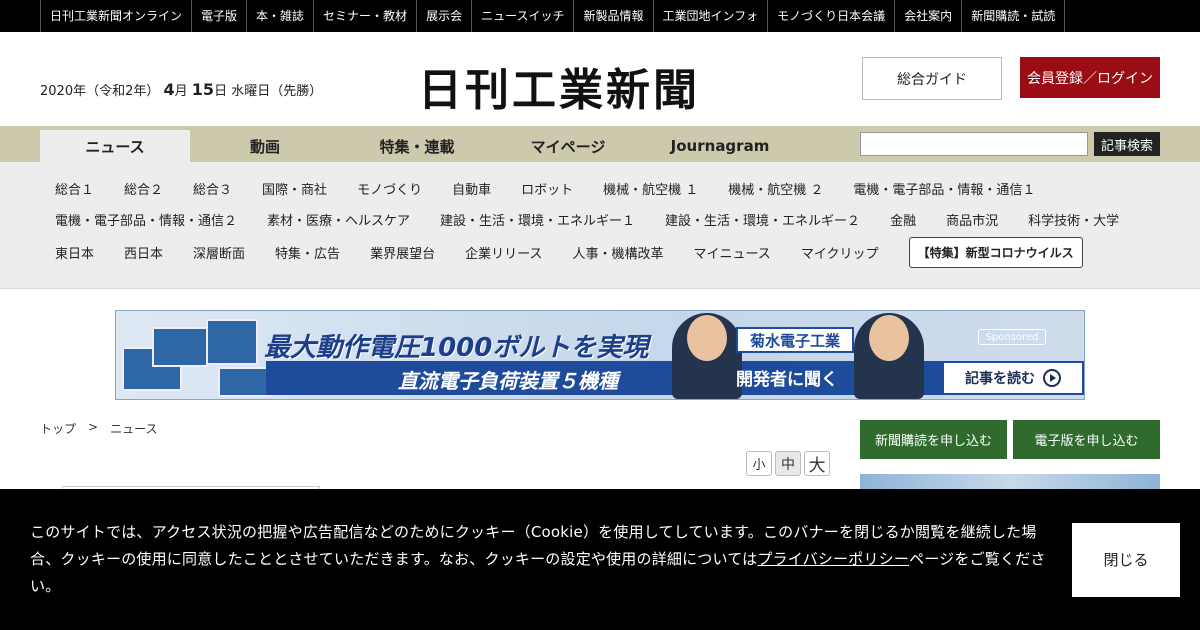 The width and height of the screenshot is (1200, 630). What do you see at coordinates (203, 89) in the screenshot?
I see `date-day: 15` at bounding box center [203, 89].